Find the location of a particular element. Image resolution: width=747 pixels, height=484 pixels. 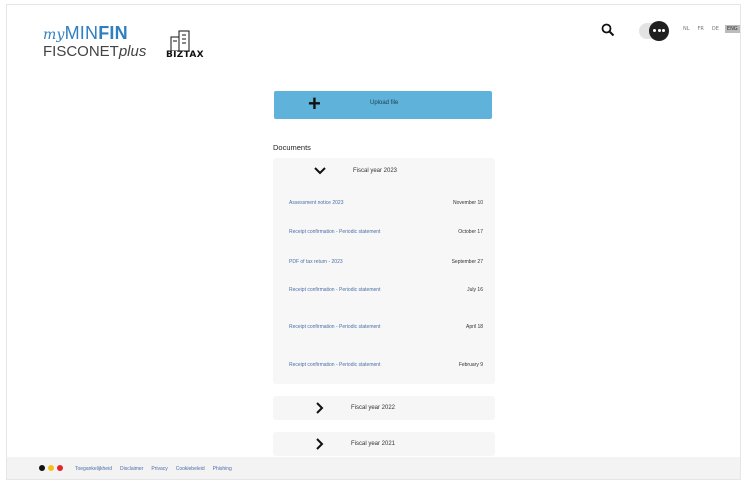

fiscal-year-header-2023: Fiscal year 2023 is located at coordinates (384, 171).